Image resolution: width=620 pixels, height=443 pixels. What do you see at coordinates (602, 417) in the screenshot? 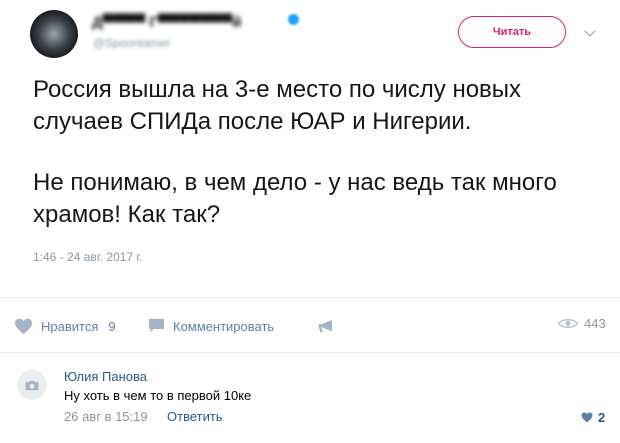
I see `comment-like-count: 2` at bounding box center [602, 417].